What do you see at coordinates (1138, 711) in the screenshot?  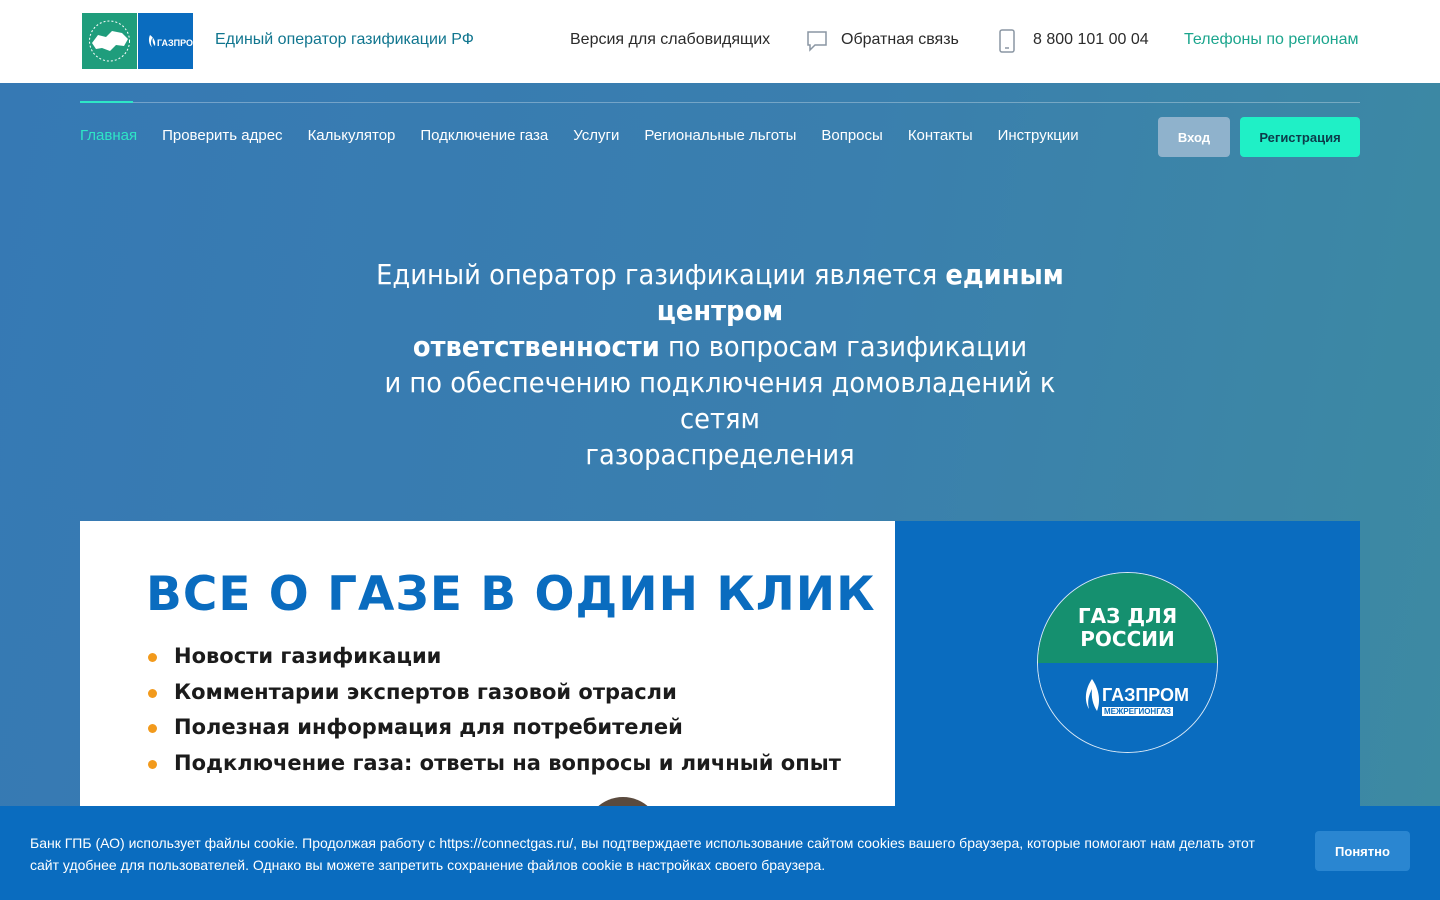 I see `badge-subbrand: МЕЖРЕГИОНГАЗ` at bounding box center [1138, 711].